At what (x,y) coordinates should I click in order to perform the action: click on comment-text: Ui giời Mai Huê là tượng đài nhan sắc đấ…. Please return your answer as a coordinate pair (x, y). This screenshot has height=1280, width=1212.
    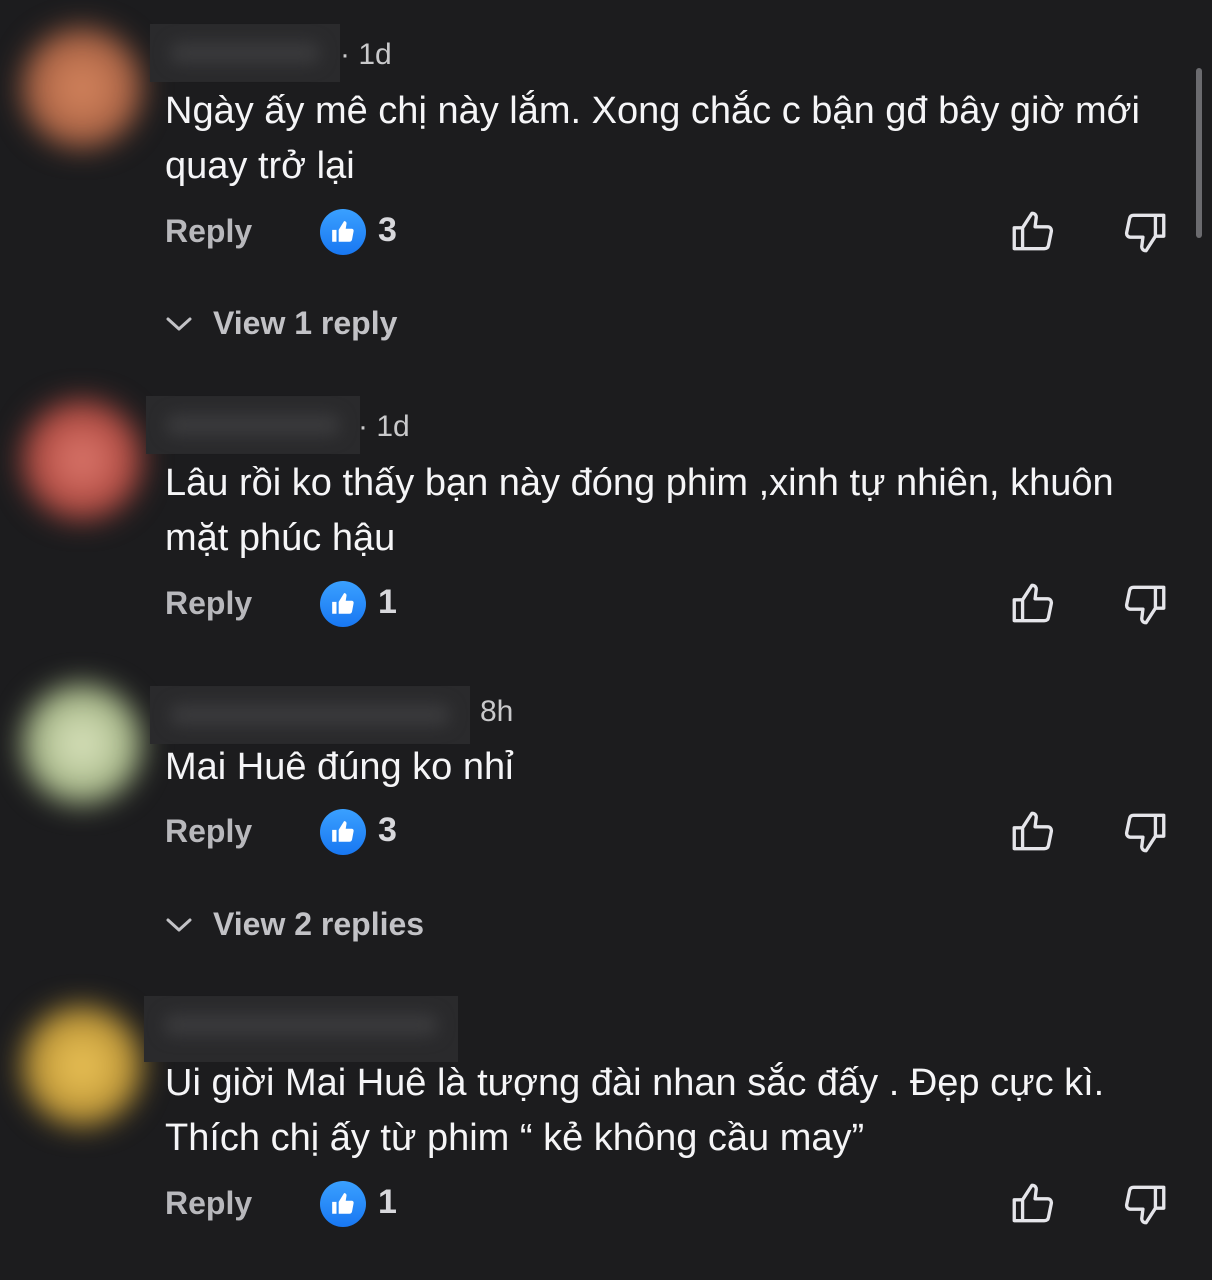
    Looking at the image, I should click on (635, 1110).